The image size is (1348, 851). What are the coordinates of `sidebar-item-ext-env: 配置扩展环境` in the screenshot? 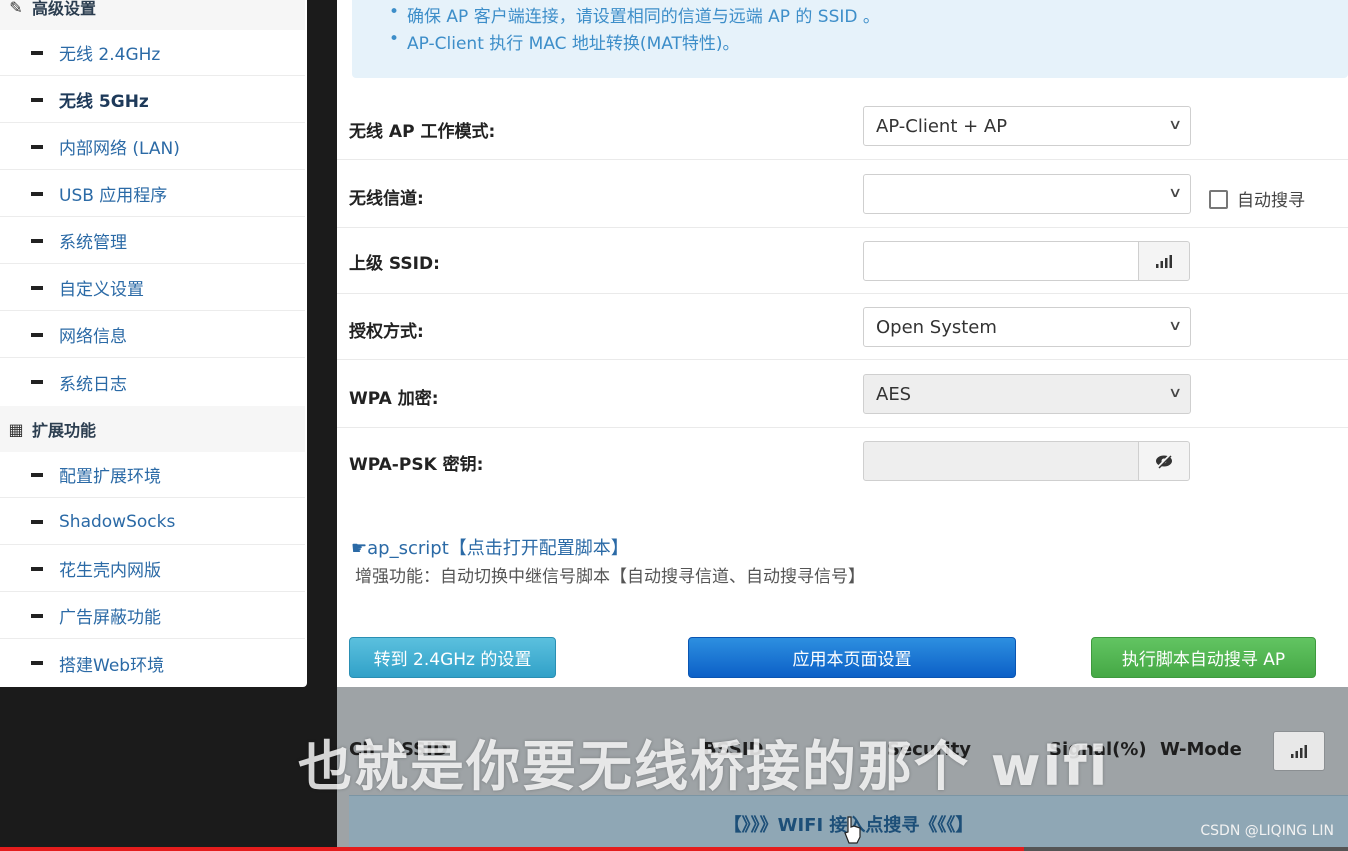 It's located at (152, 475).